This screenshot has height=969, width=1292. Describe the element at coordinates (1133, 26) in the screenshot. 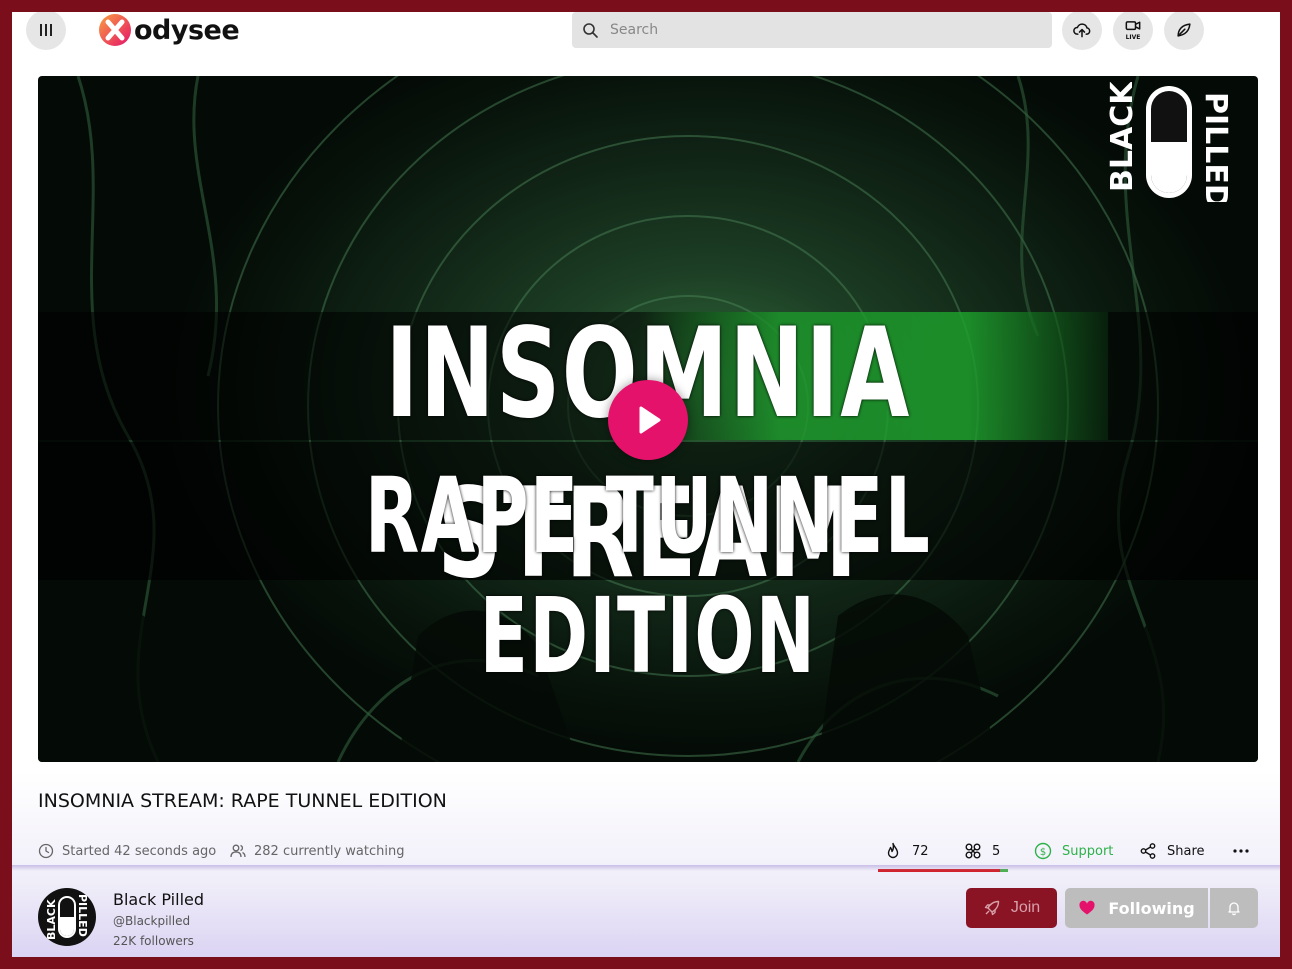

I see `go-live-icon` at that location.